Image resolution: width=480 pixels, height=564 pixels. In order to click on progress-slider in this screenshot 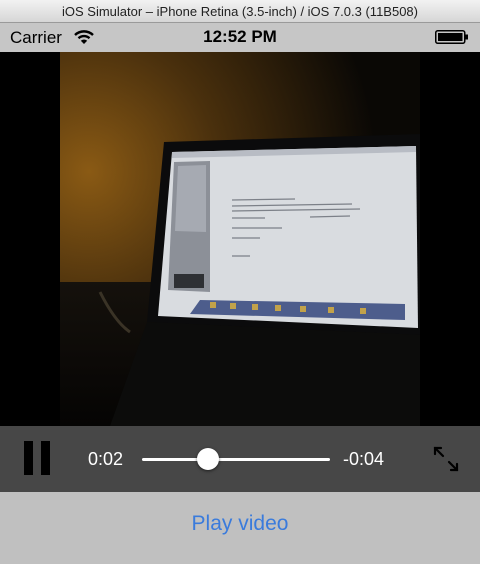, I will do `click(236, 459)`.